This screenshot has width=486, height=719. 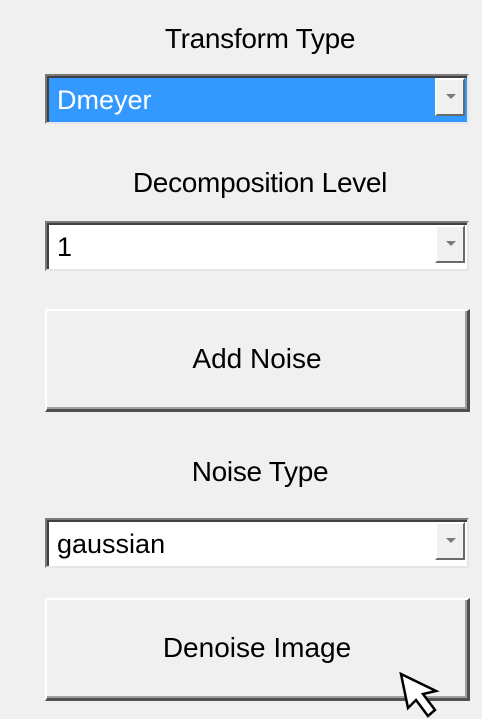 I want to click on decomposition-level-dropdown-button, so click(x=450, y=244).